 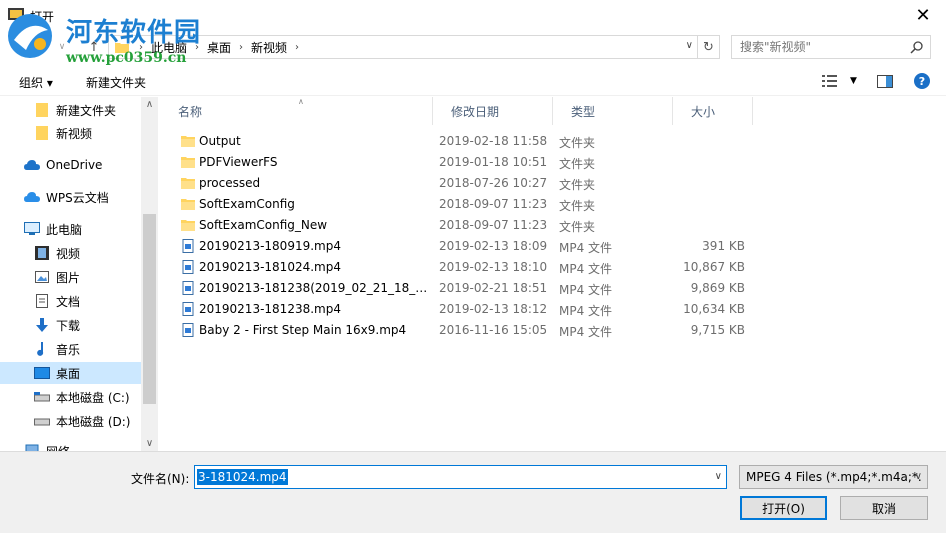 I want to click on breadcrumb-new-video: 新视频, so click(x=269, y=47).